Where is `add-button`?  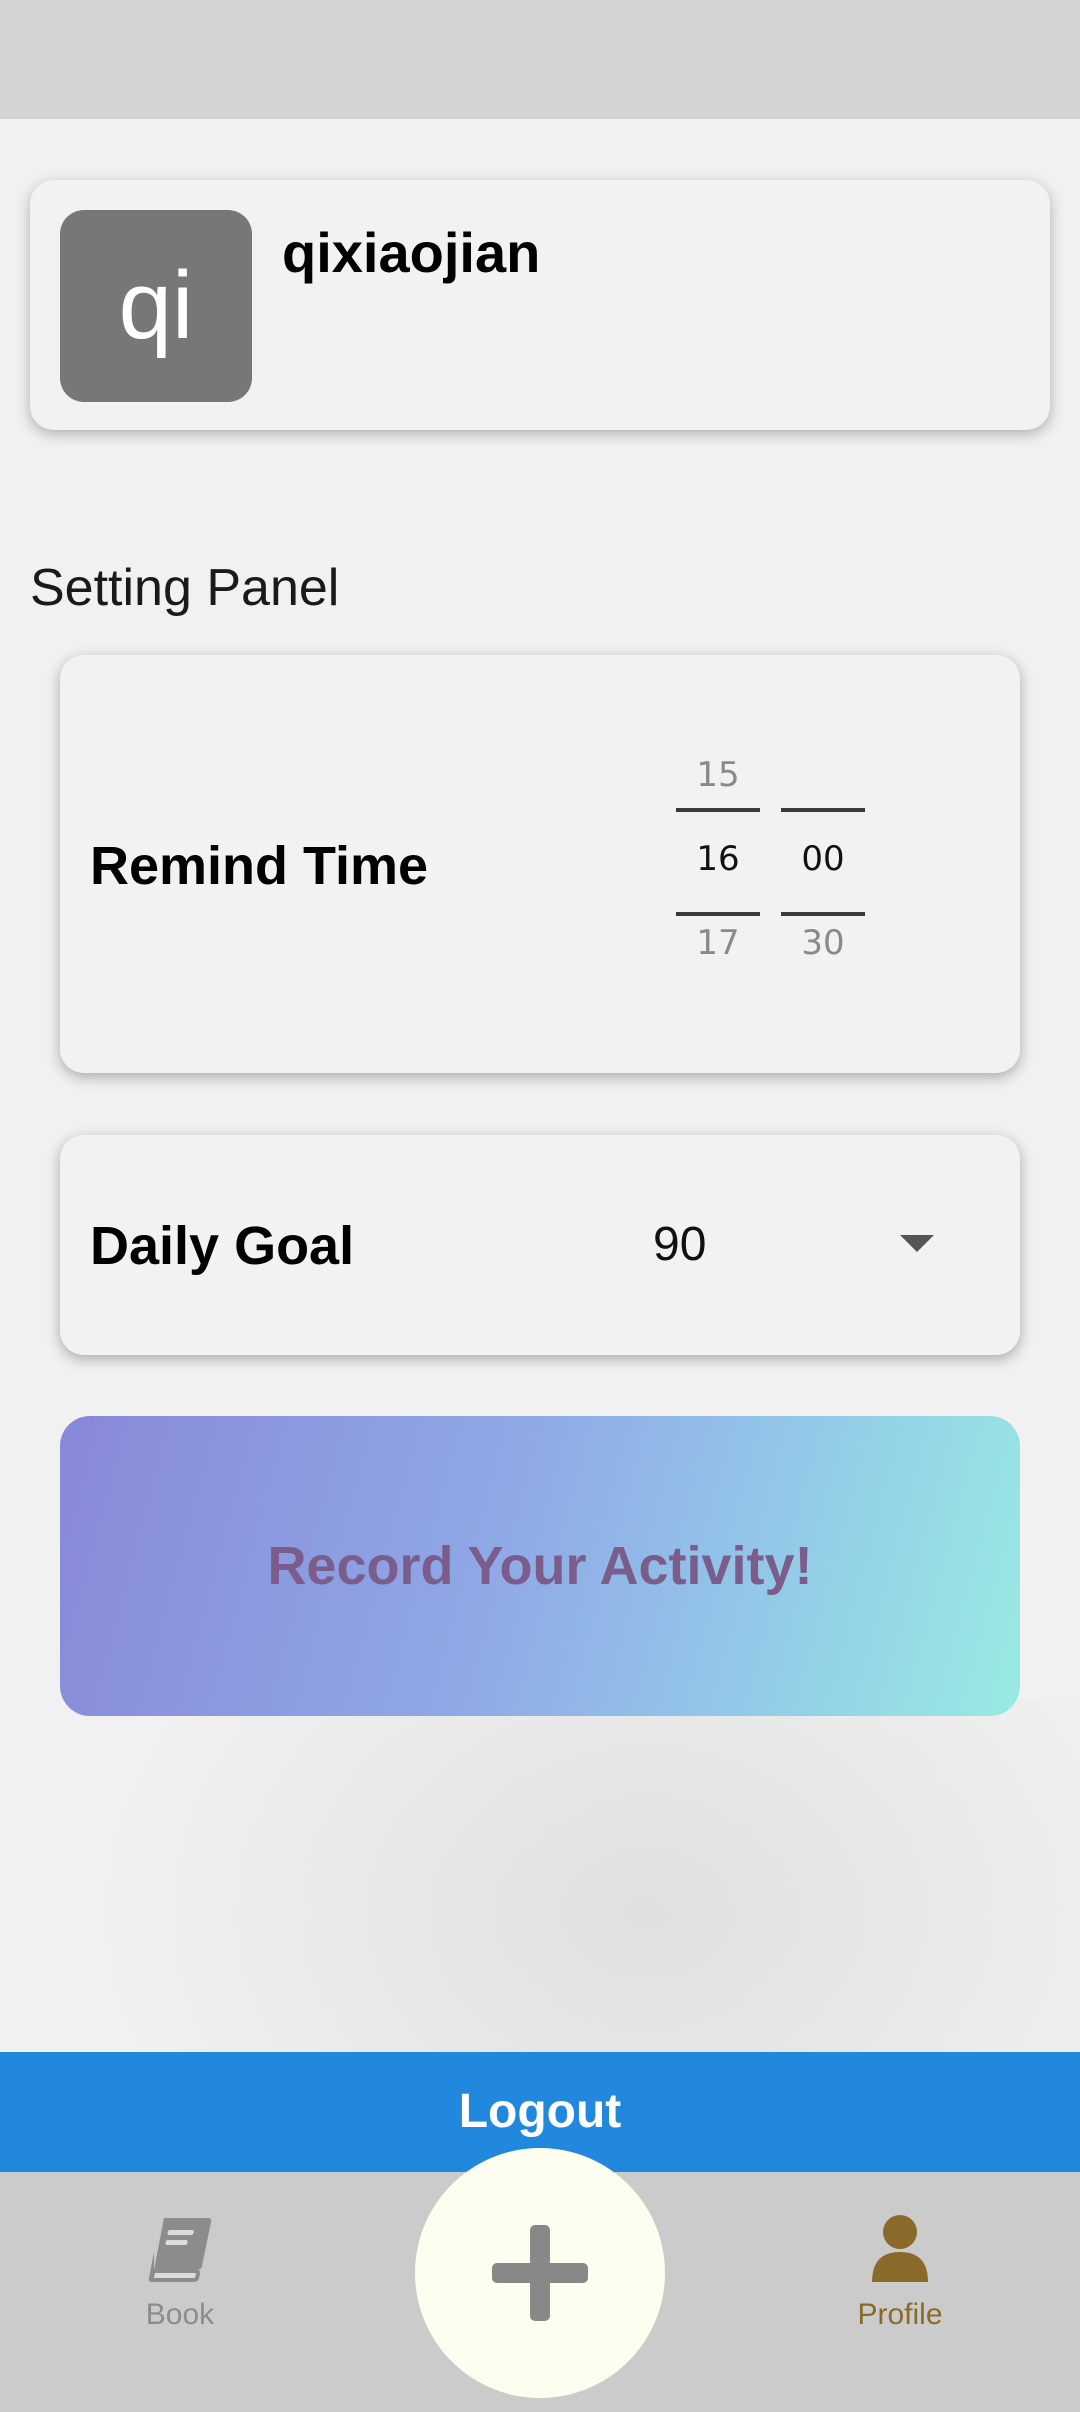 add-button is located at coordinates (540, 2273).